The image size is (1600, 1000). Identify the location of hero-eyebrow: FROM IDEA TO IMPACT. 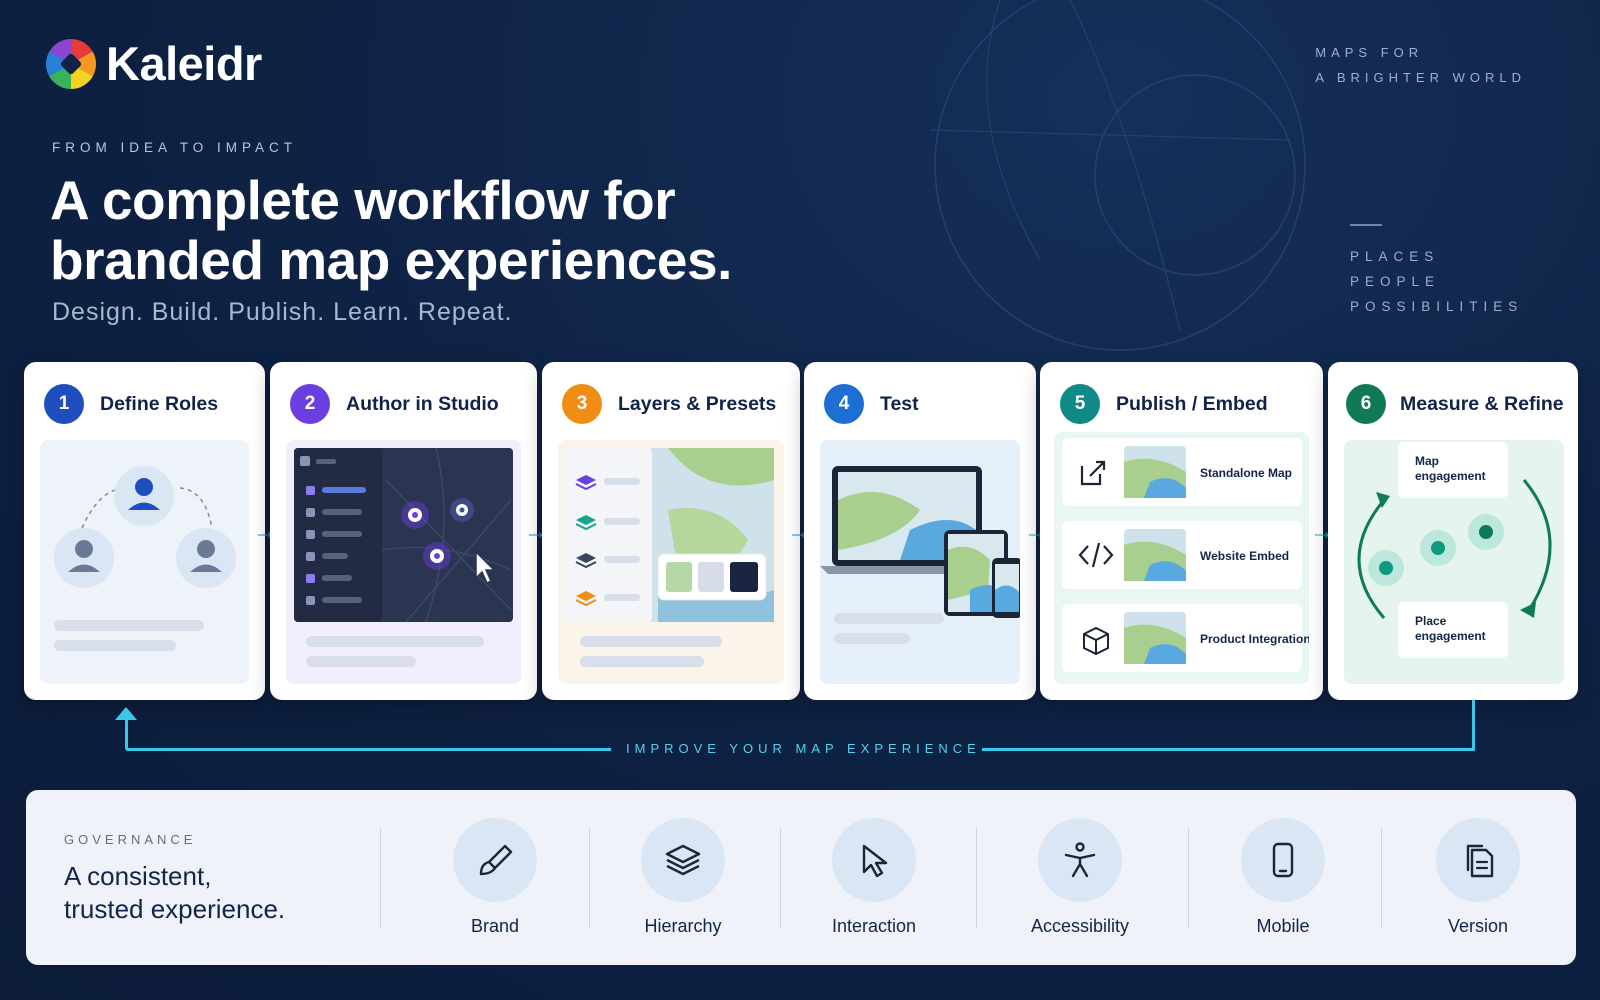
(175, 147).